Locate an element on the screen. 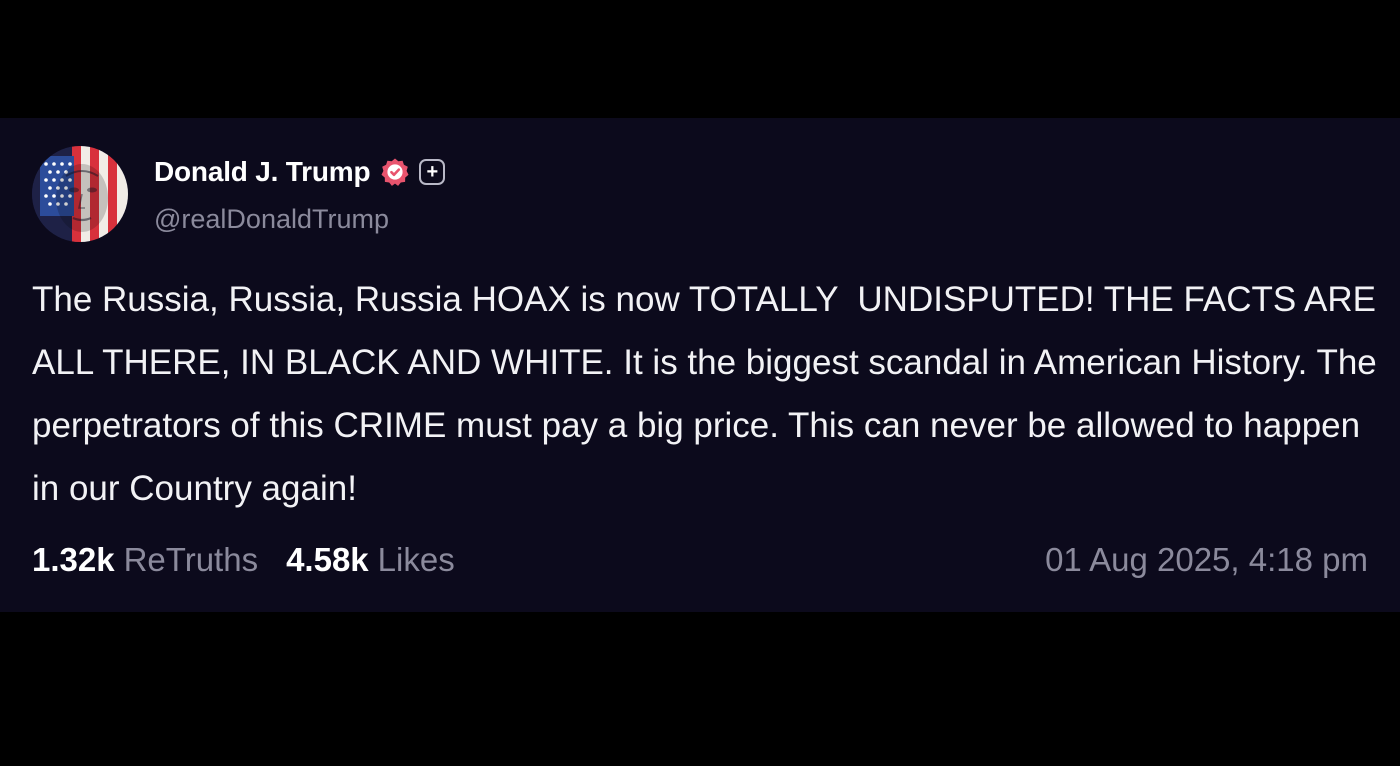 The height and width of the screenshot is (766, 1400). verified-check-icon is located at coordinates (395, 172).